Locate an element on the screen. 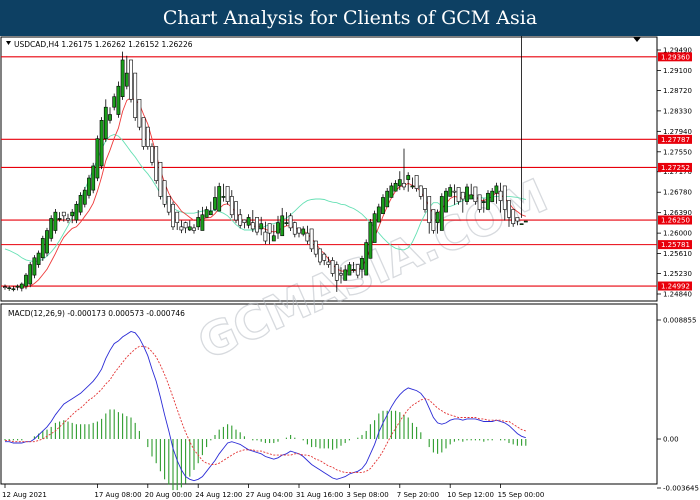 The width and height of the screenshot is (700, 500). level-label: 1.26250 is located at coordinates (675, 221).